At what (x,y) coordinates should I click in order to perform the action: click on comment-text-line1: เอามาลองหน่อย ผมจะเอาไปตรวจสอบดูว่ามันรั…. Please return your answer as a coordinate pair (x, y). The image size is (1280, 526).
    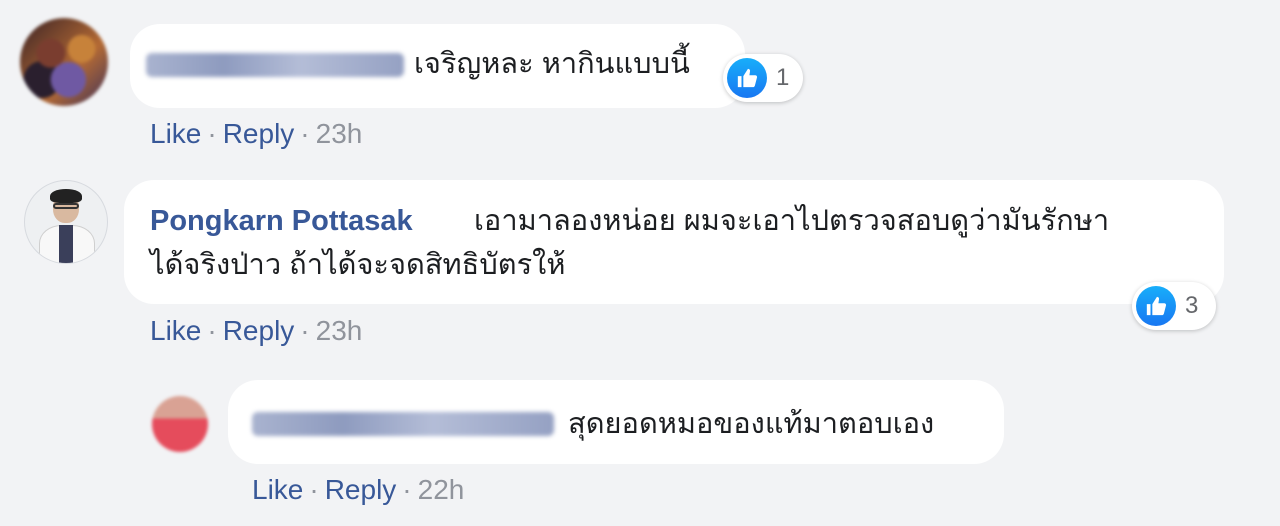
    Looking at the image, I should click on (792, 221).